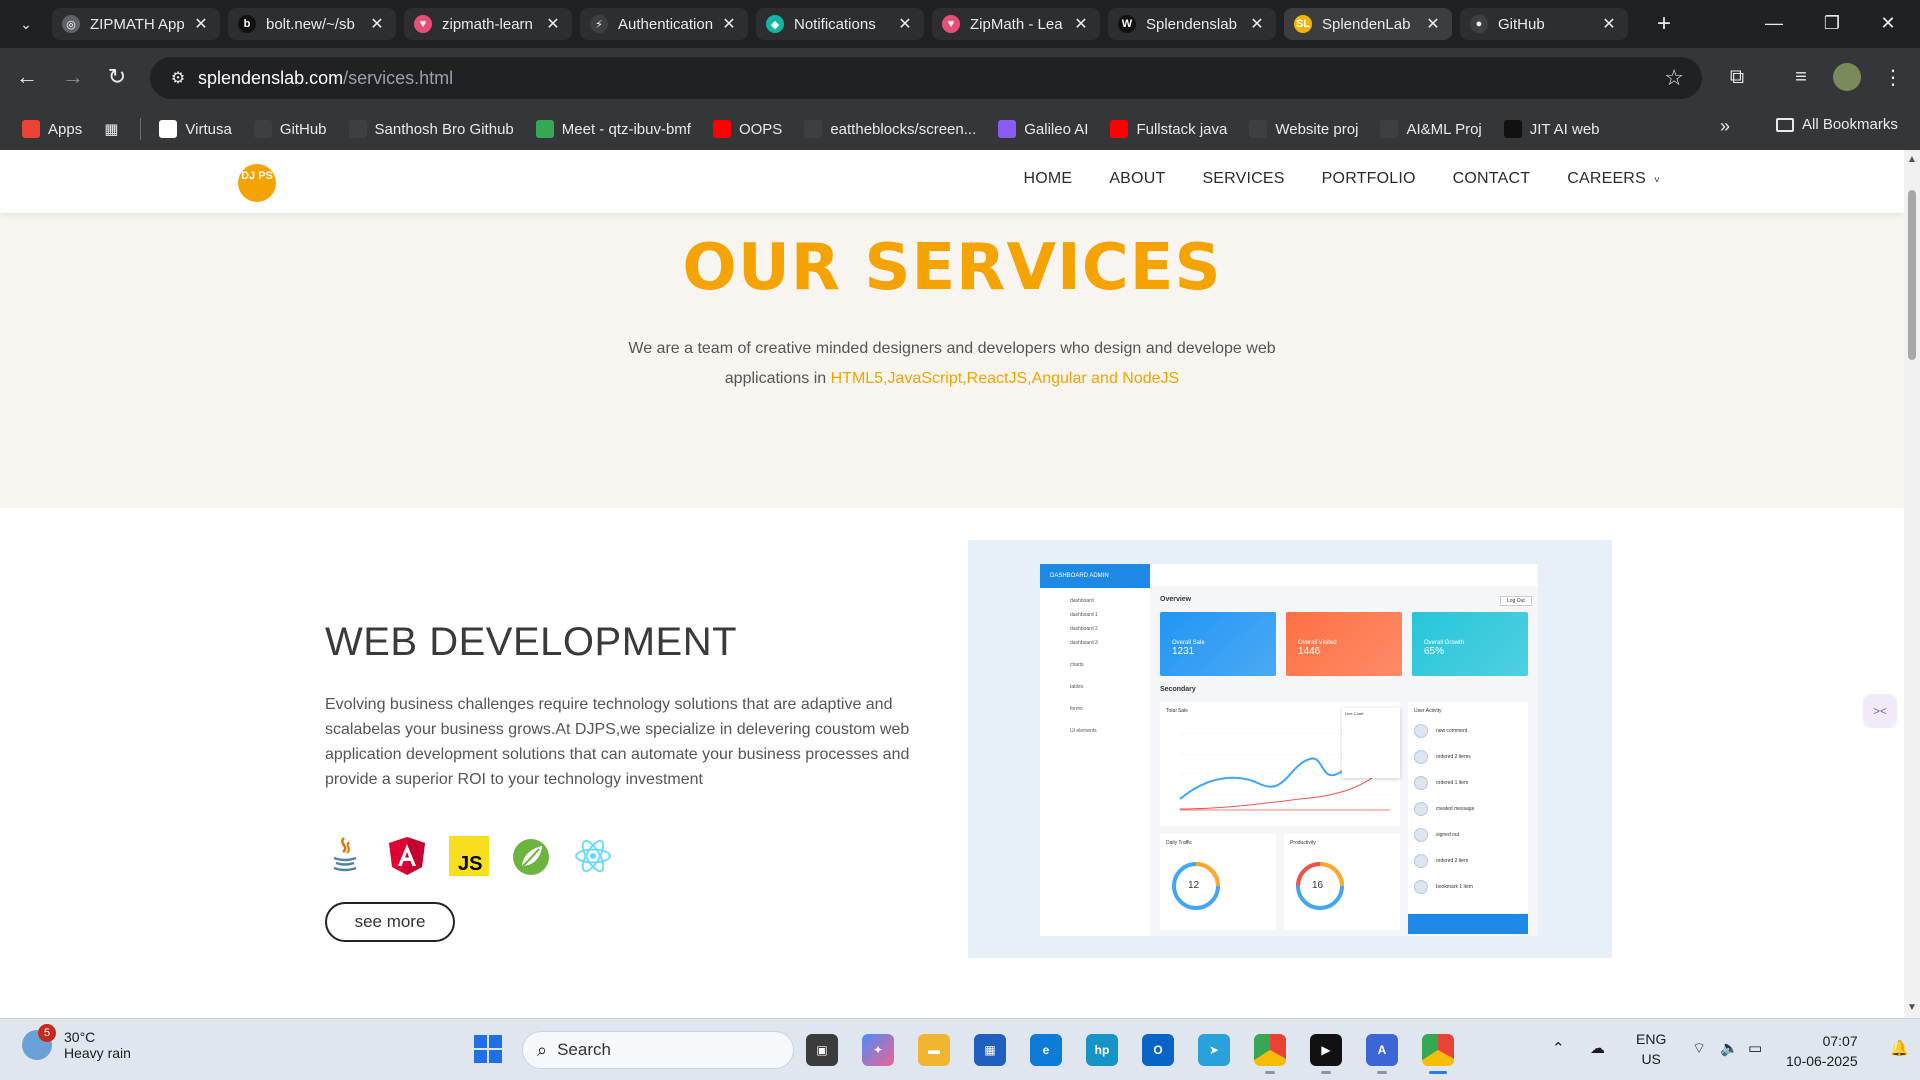  I want to click on bookmark-favicon-icon, so click(357, 129).